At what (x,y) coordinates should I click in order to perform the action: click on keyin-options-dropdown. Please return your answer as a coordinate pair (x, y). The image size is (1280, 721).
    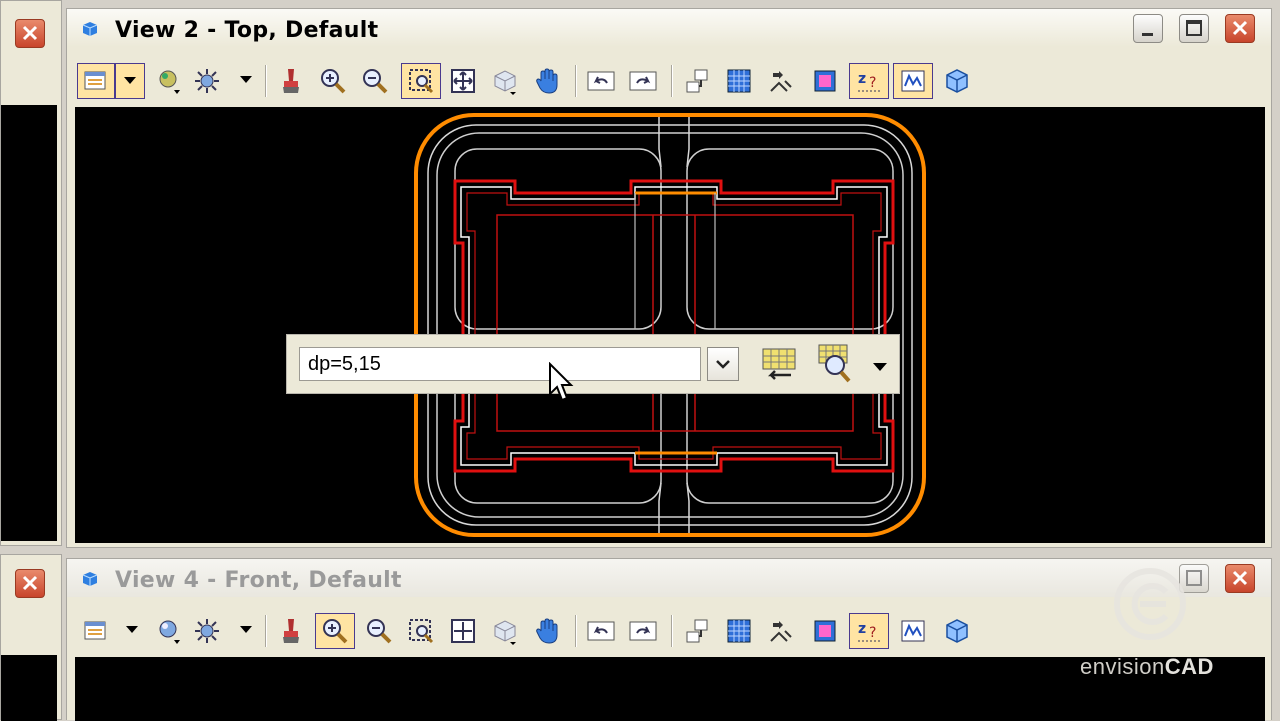
    Looking at the image, I should click on (881, 364).